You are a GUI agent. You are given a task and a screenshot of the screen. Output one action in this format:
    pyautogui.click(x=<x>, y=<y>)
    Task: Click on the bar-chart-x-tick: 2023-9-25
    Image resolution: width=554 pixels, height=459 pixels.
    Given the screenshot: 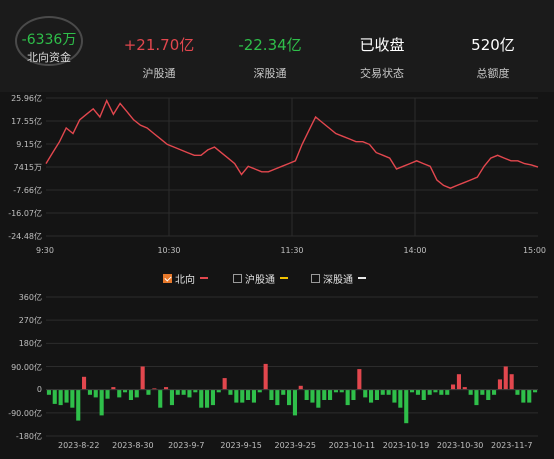 What is the action you would take?
    pyautogui.click(x=295, y=445)
    